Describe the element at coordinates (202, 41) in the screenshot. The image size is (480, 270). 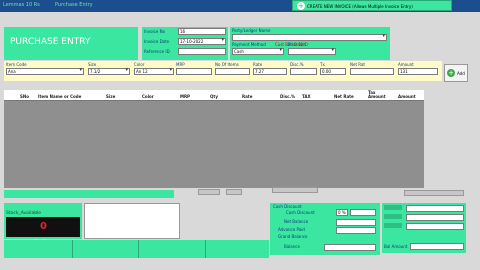
I see `invoice-date-field: 17-10-2022` at that location.